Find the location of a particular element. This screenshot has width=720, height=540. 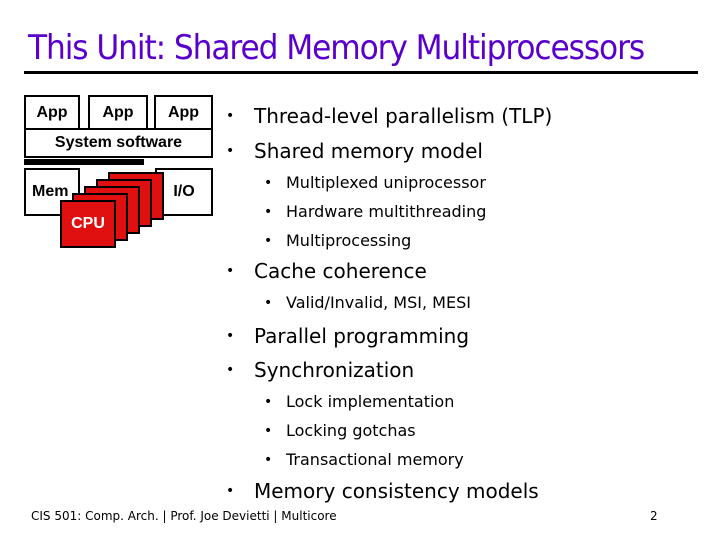

bullet-item: Memory consistency models is located at coordinates (396, 491).